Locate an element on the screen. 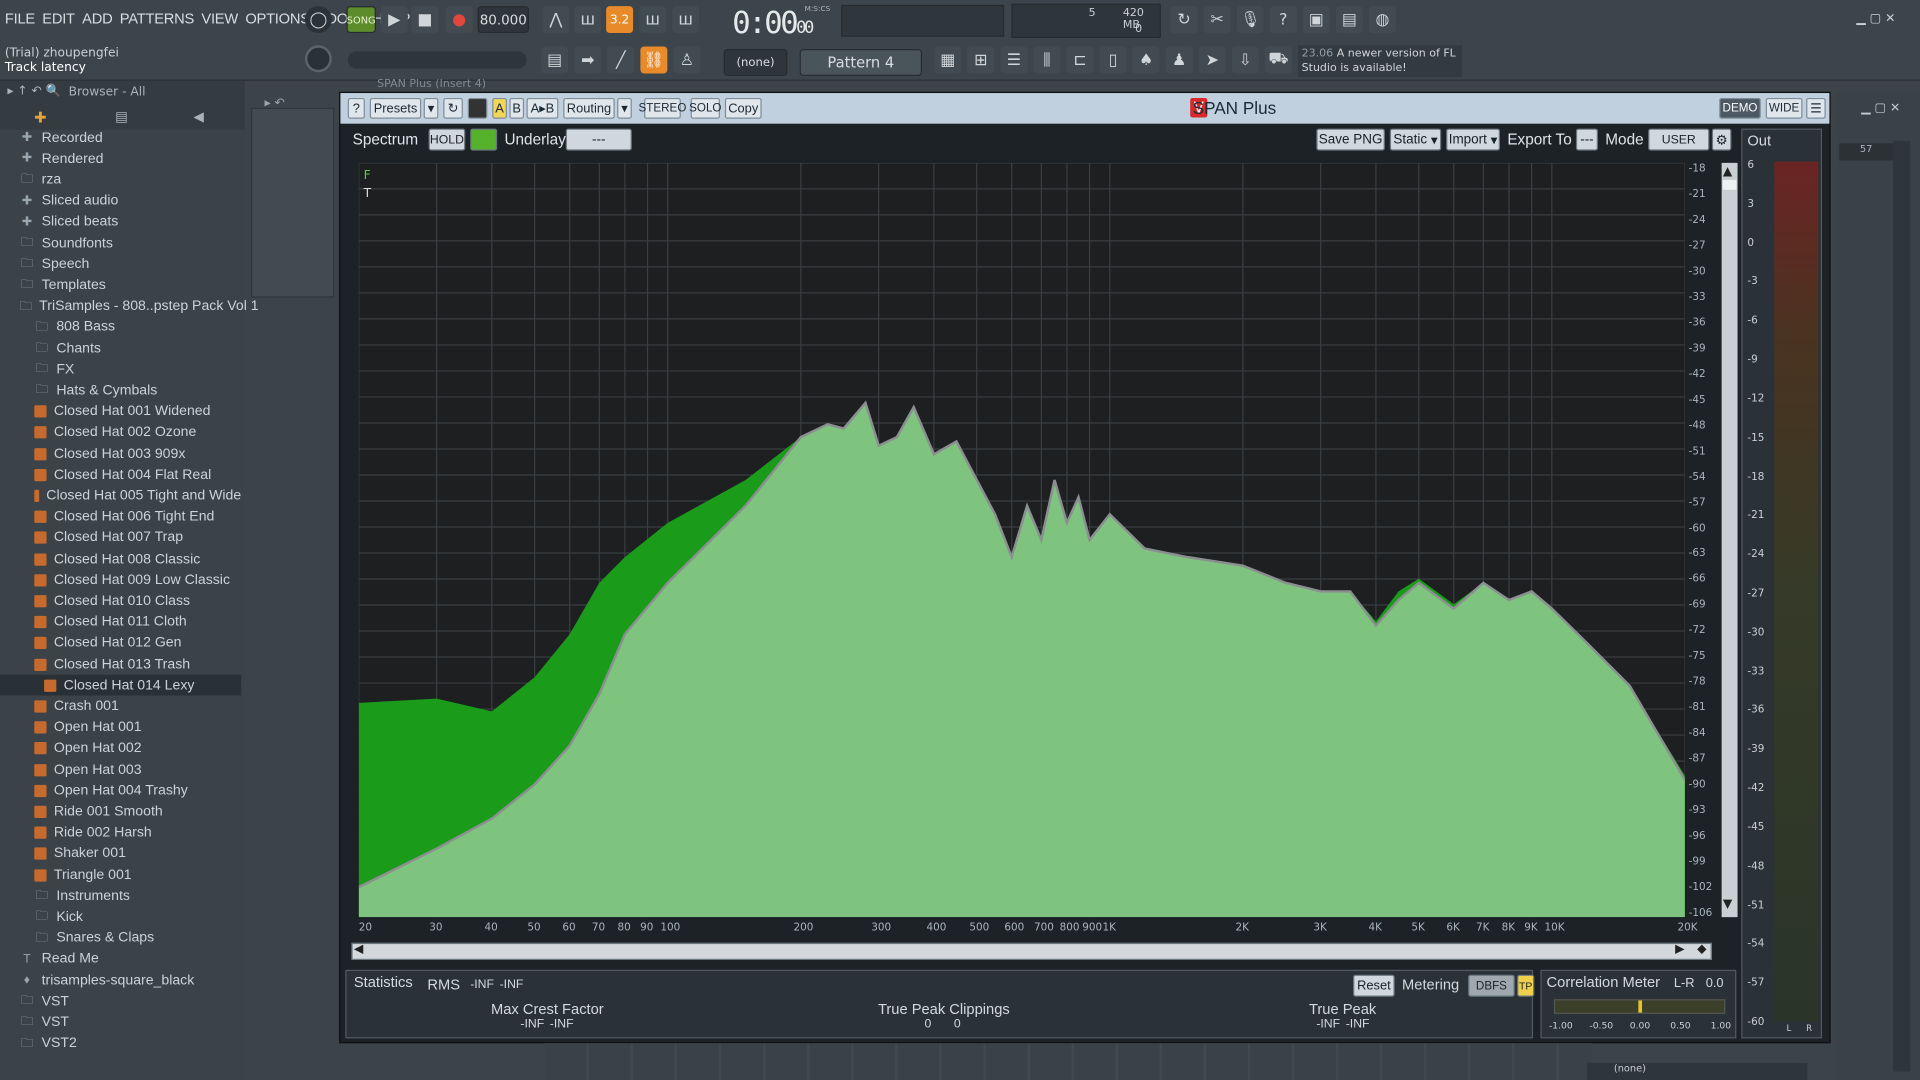  browser-item: 🗀 Hats & Cymbals is located at coordinates (120, 390).